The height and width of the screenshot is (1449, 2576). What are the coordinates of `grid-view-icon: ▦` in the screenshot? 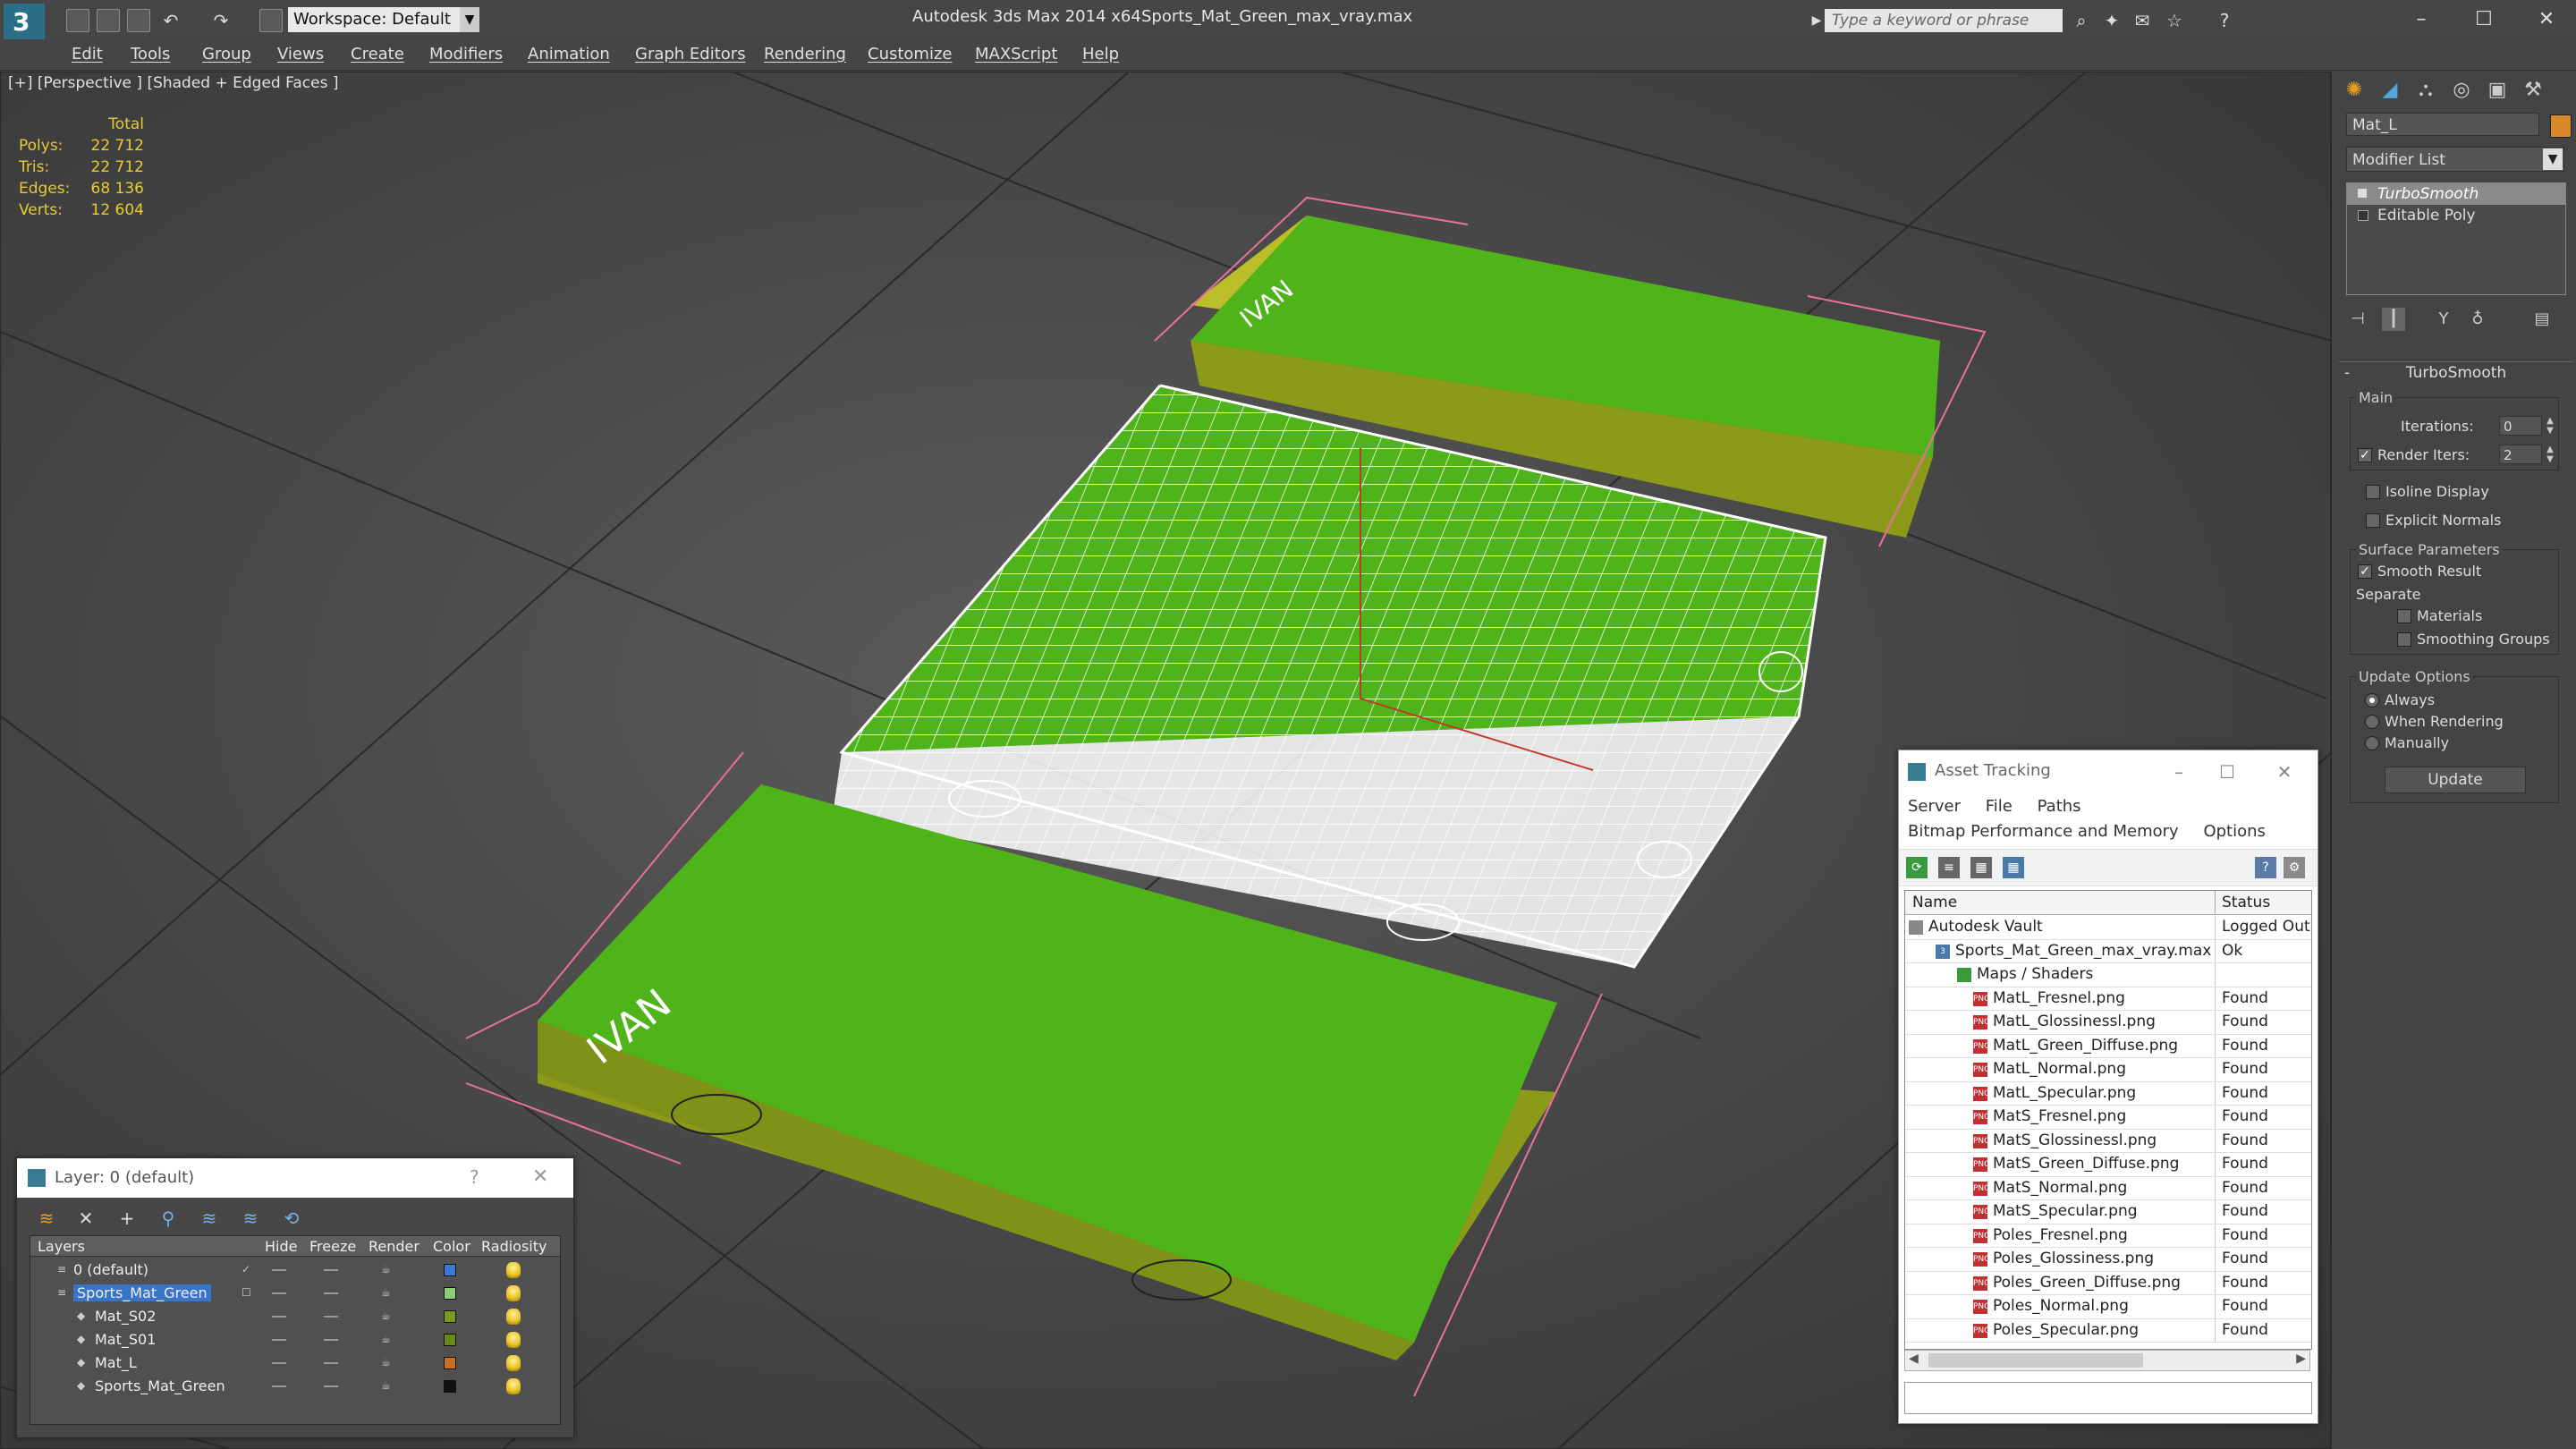 It's located at (2013, 867).